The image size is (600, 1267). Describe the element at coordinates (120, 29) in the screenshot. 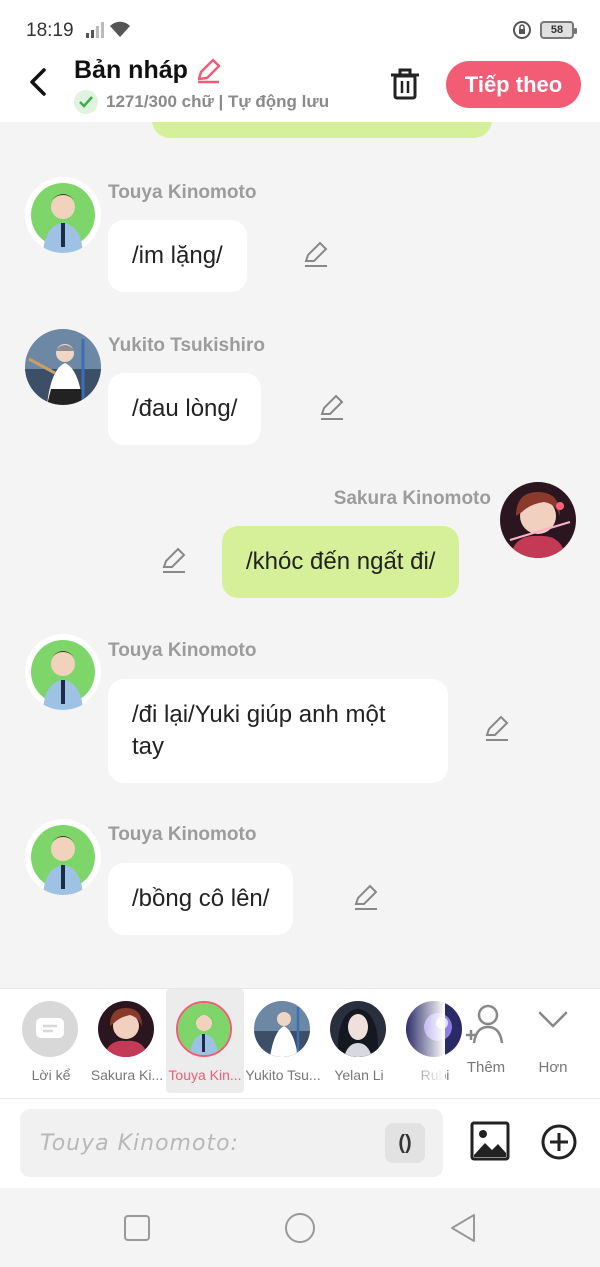

I see `wifi-icon` at that location.